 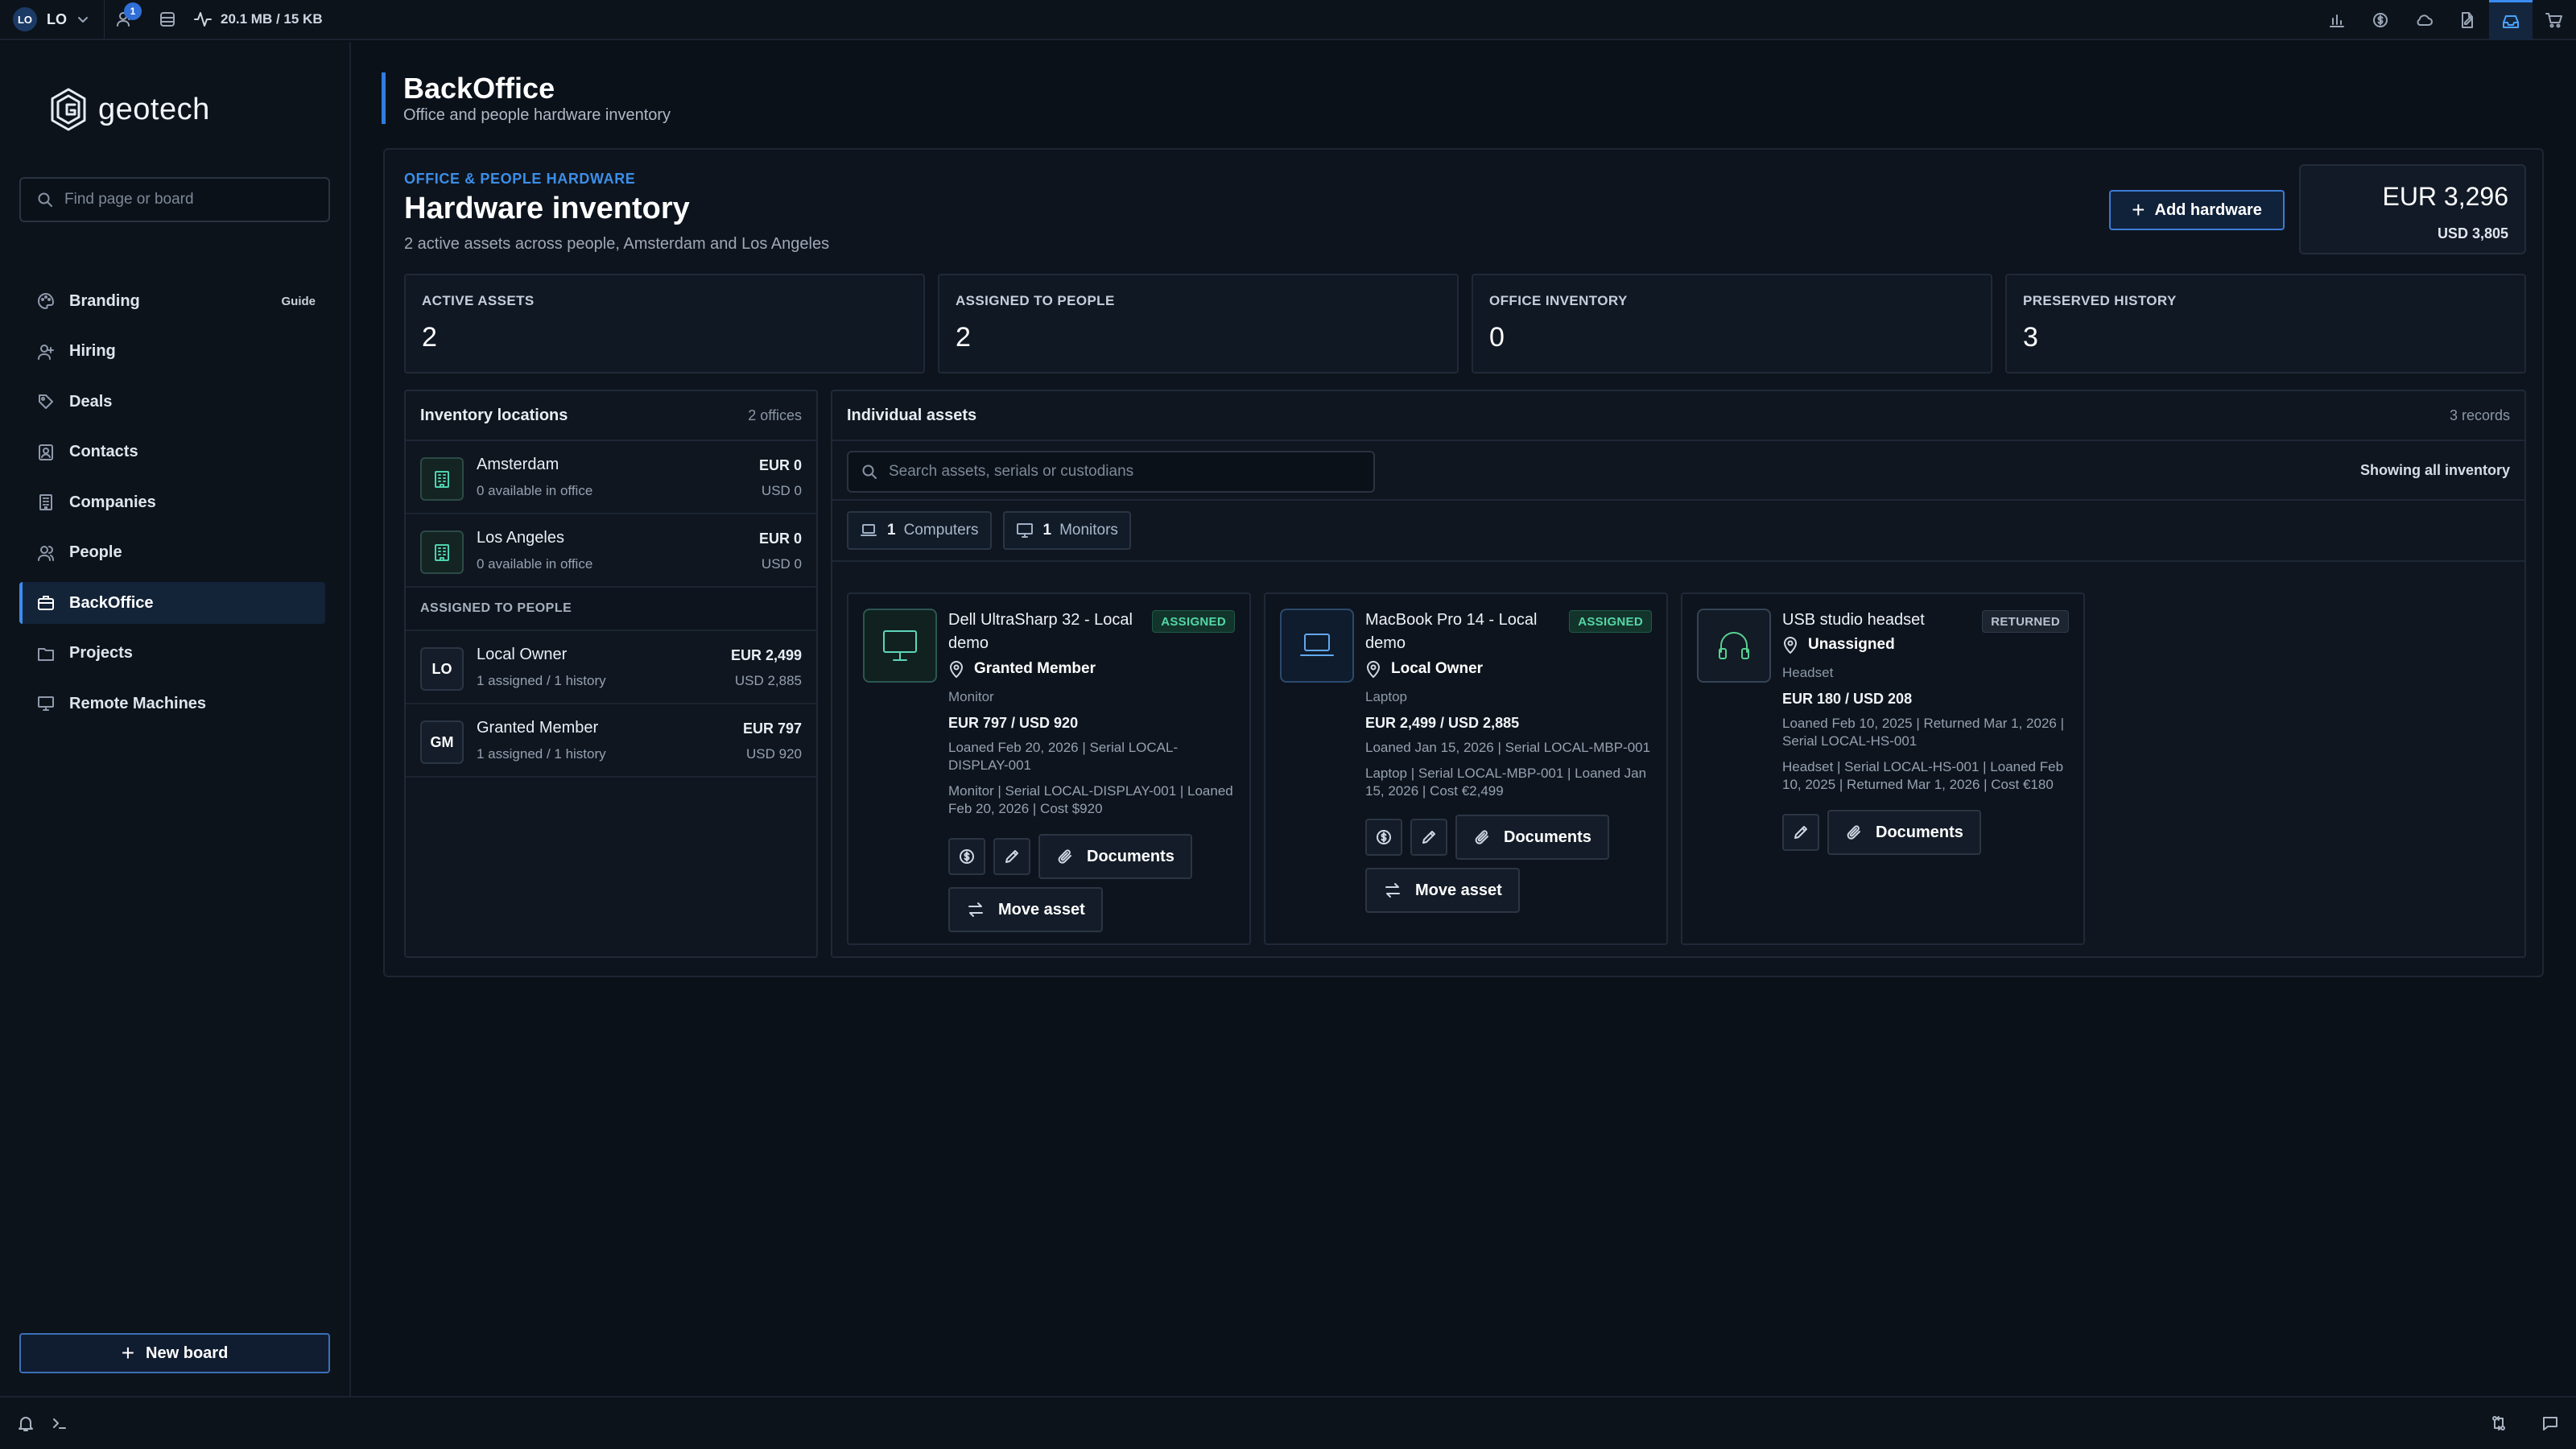 I want to click on sidebar-item-label: Contacts, so click(x=103, y=451).